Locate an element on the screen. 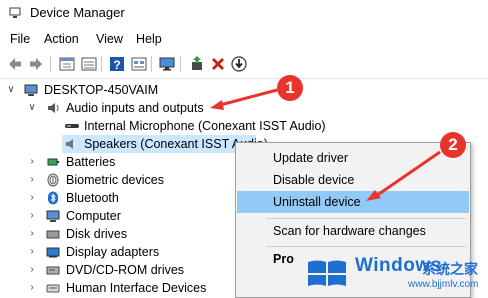 The width and height of the screenshot is (488, 298). resource-view-icon is located at coordinates (139, 64).